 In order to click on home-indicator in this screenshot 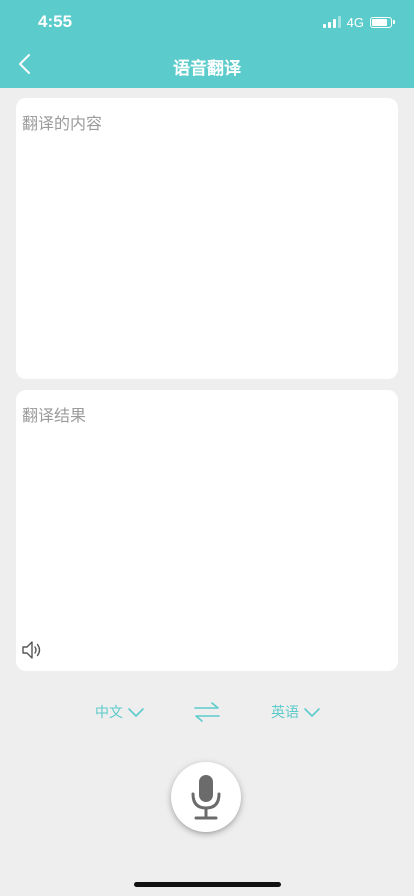, I will do `click(207, 884)`.